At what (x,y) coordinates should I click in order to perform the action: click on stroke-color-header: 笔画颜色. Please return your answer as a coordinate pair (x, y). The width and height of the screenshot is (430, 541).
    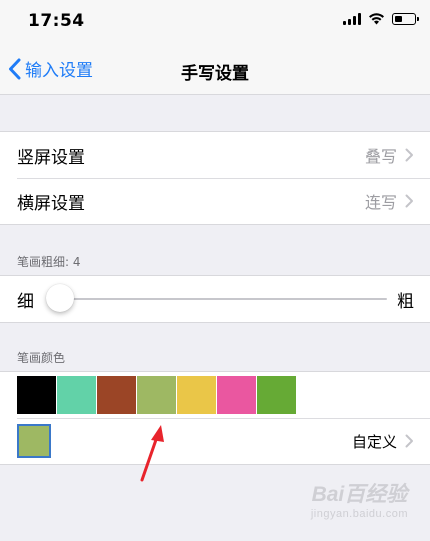
    Looking at the image, I should click on (41, 358).